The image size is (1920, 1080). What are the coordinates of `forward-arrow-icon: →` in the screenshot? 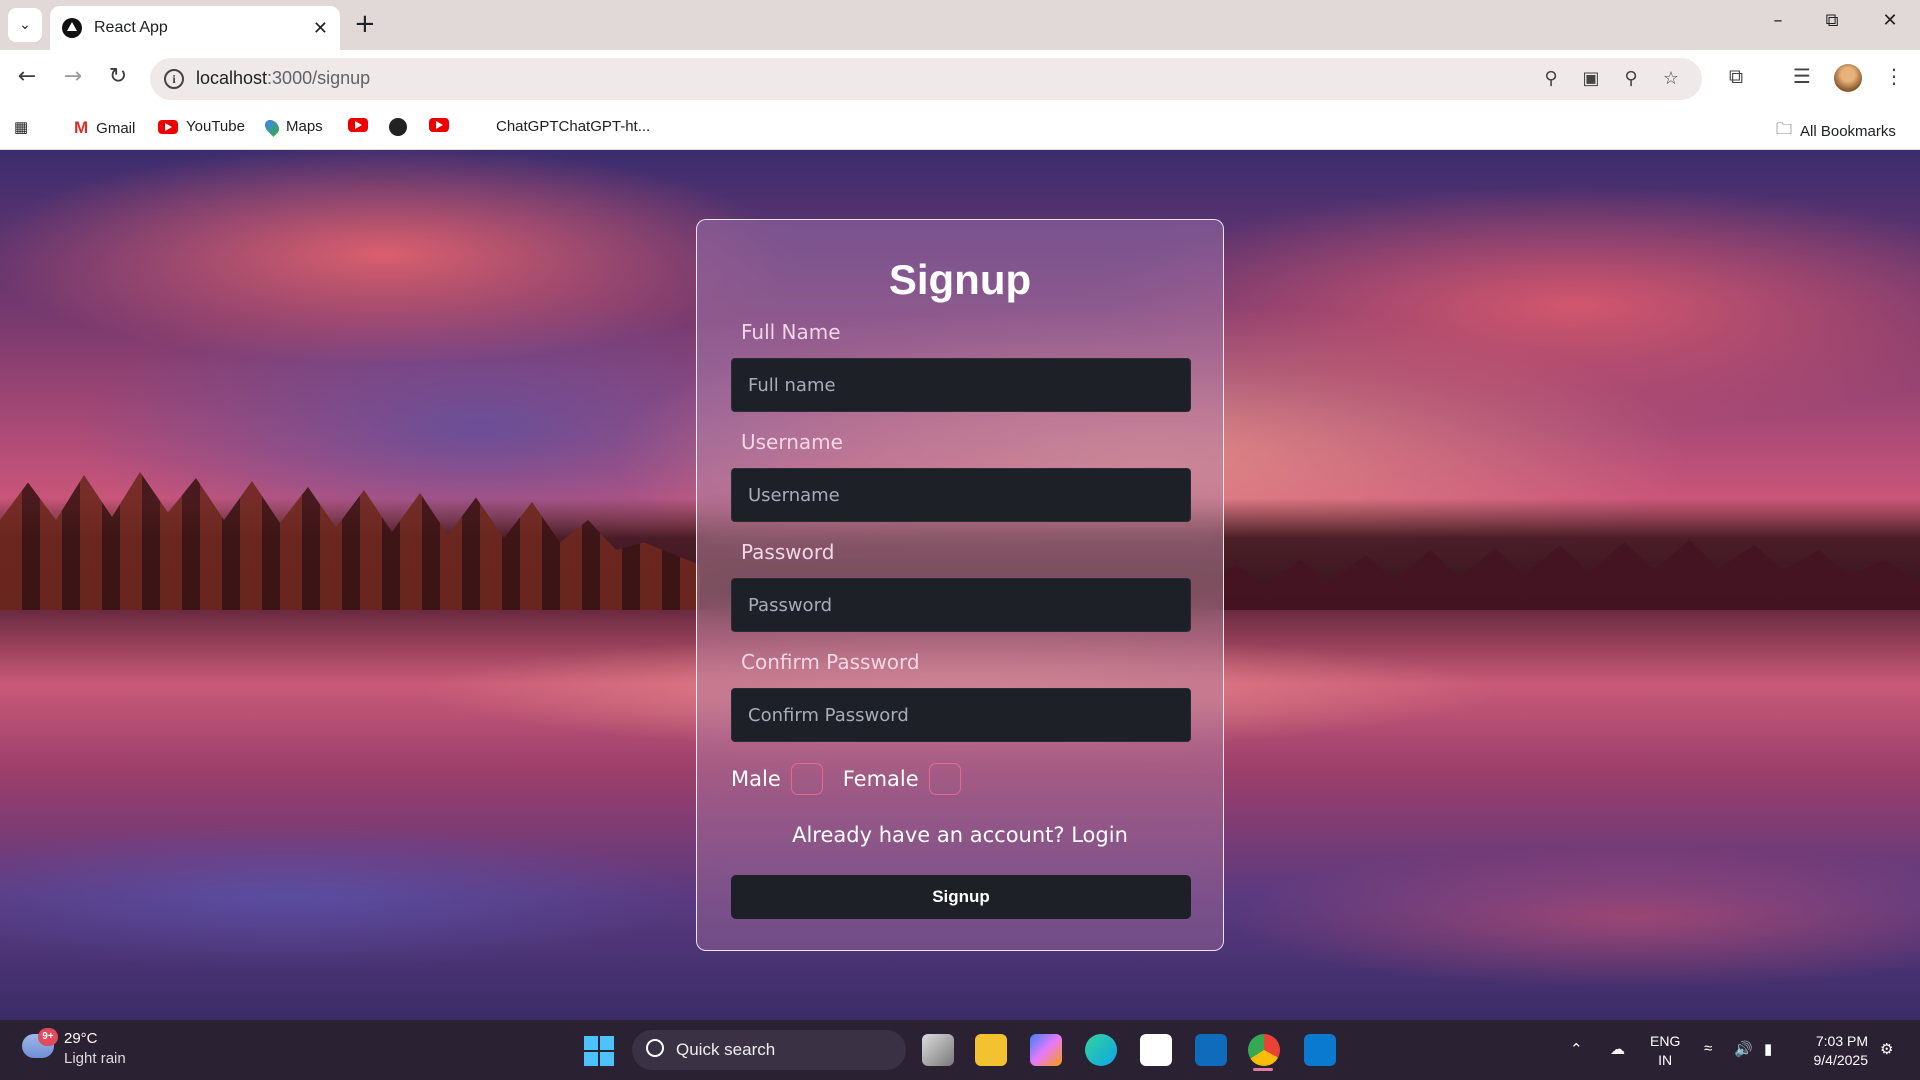 It's located at (73, 76).